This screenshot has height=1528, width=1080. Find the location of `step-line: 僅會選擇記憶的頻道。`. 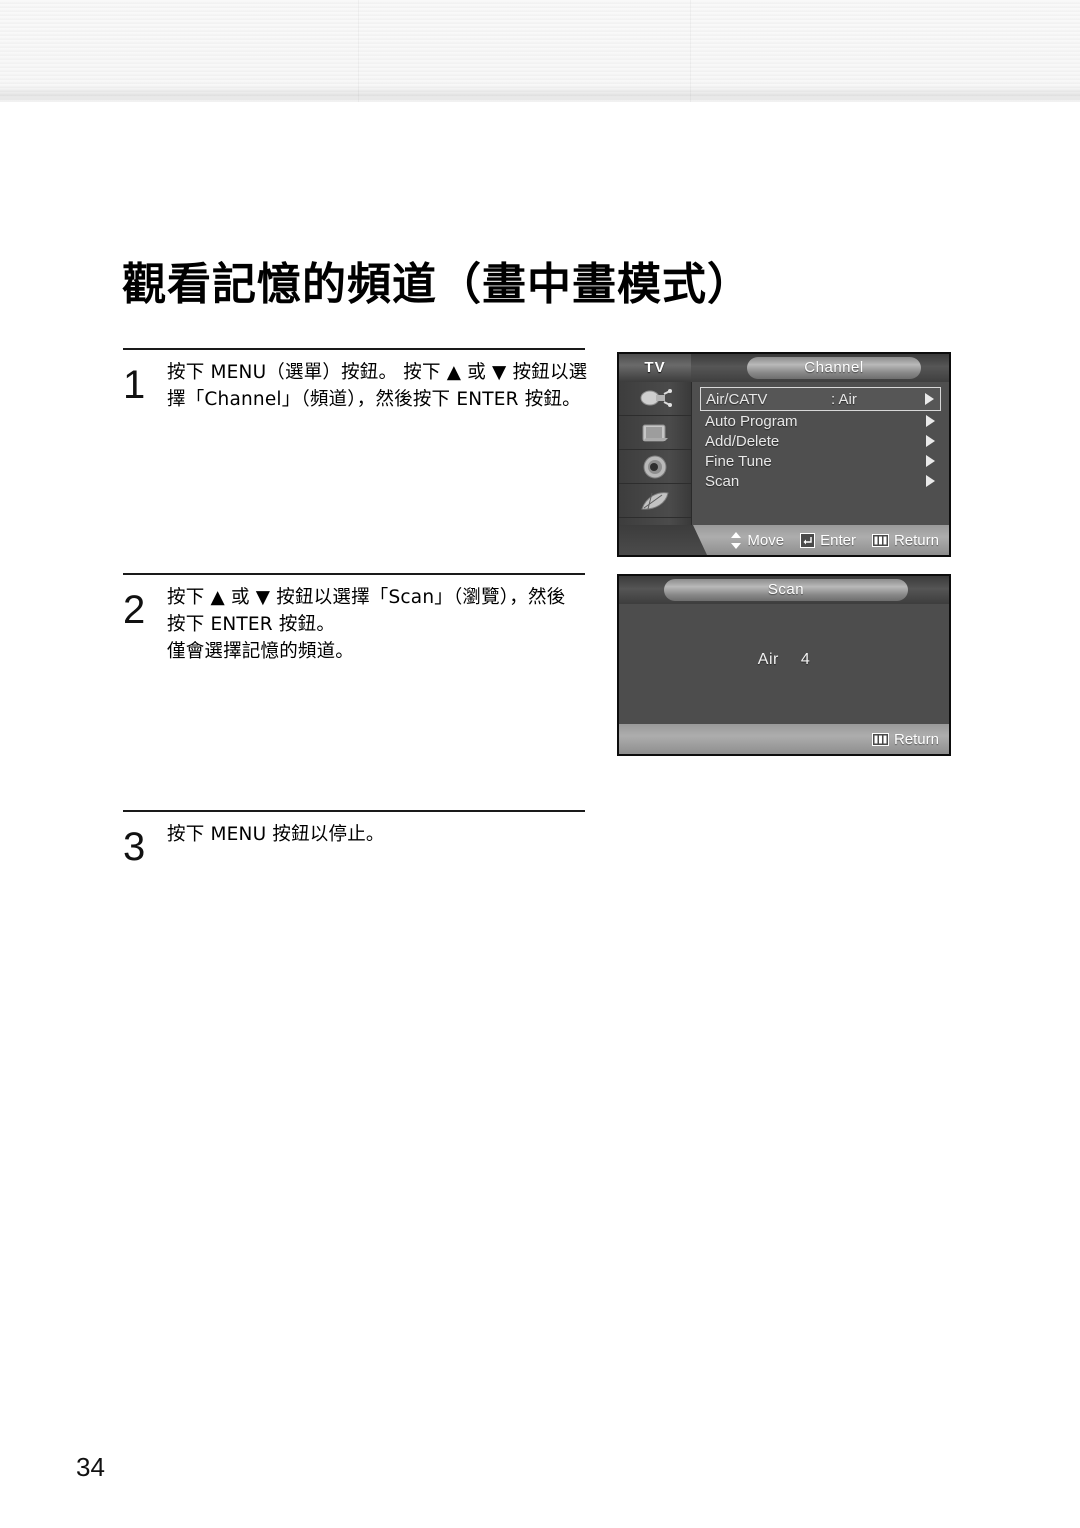

step-line: 僅會選擇記憶的頻道。 is located at coordinates (261, 651).